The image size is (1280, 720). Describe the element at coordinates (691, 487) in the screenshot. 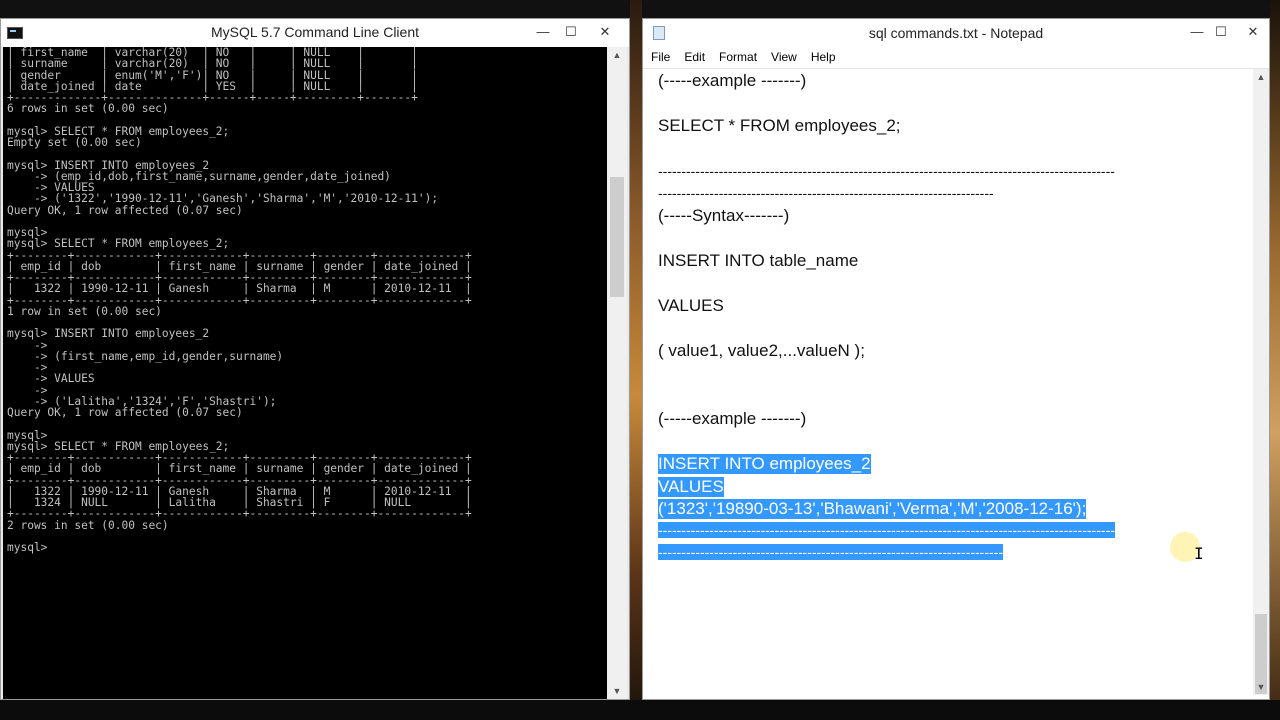

I see `selected-text-line: VALUES` at that location.